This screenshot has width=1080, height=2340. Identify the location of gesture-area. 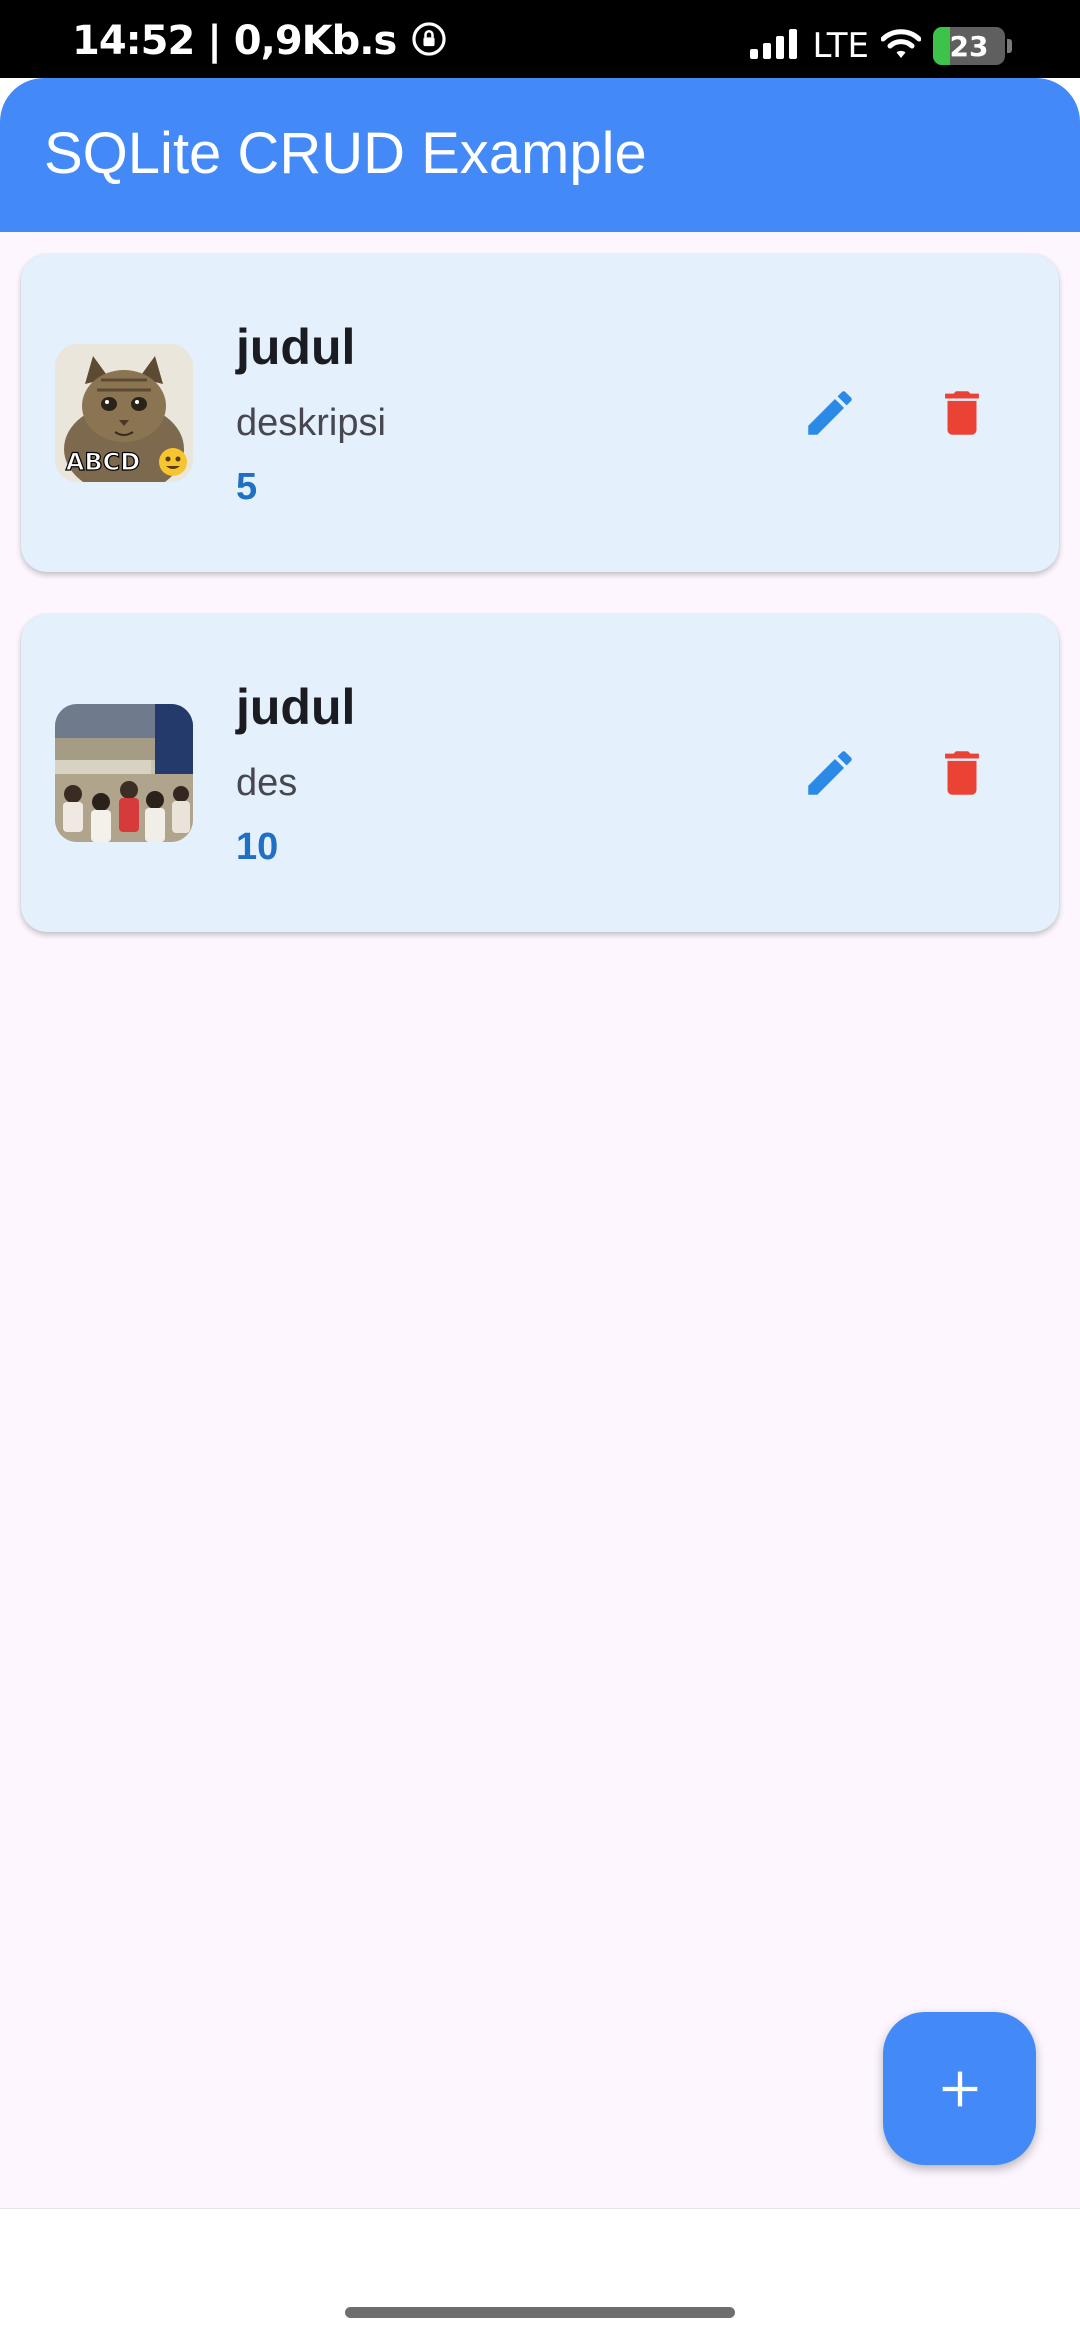
(540, 2274).